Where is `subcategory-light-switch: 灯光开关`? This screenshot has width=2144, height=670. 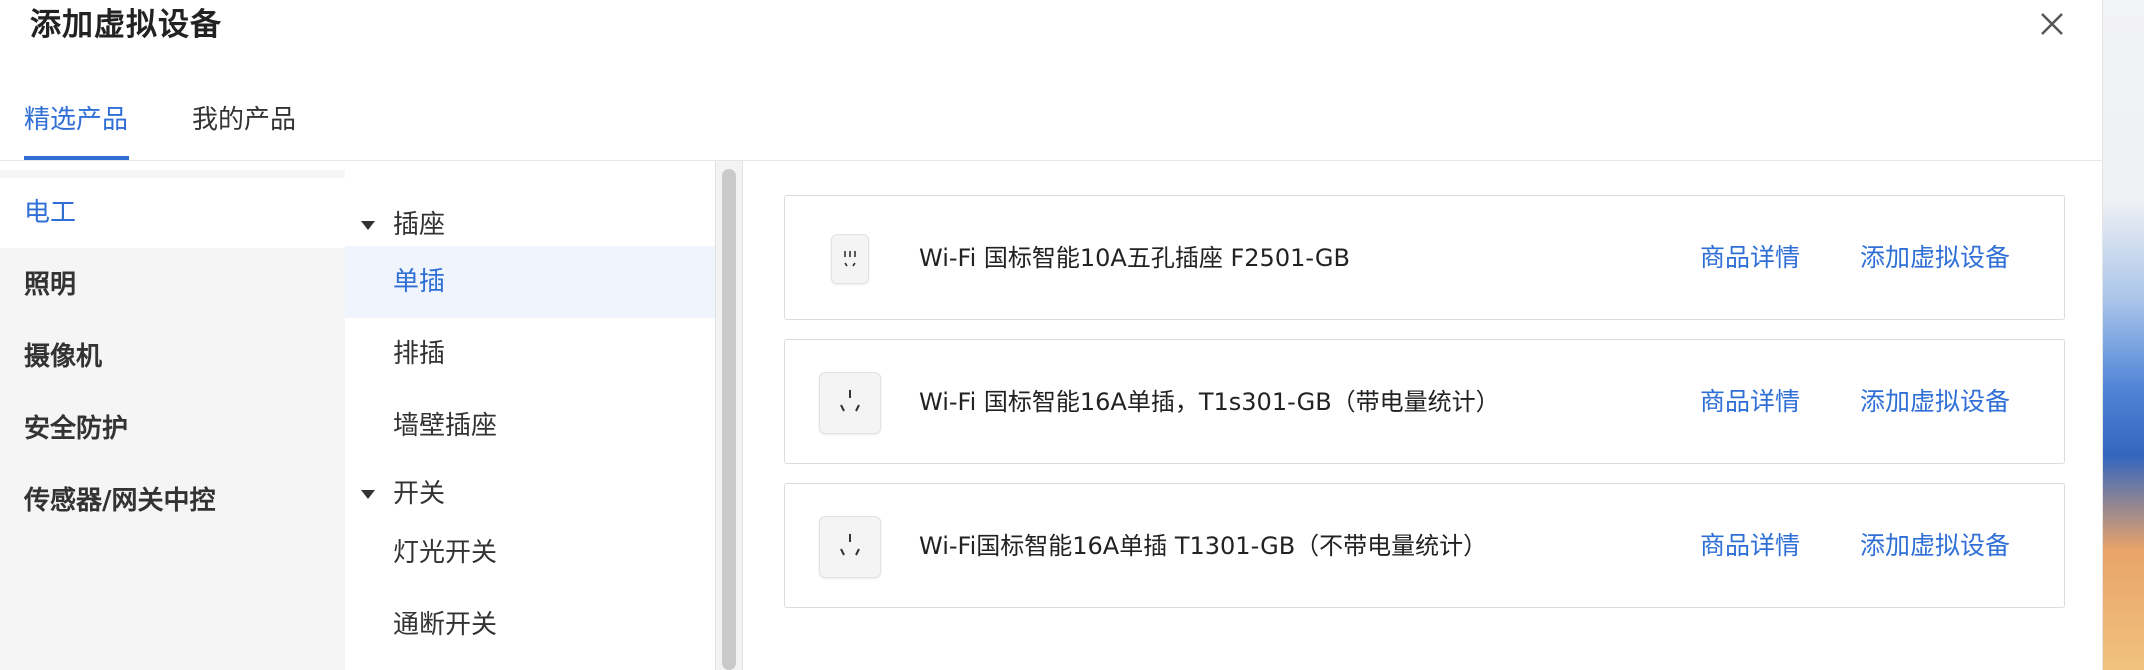
subcategory-light-switch: 灯光开关 is located at coordinates (530, 553).